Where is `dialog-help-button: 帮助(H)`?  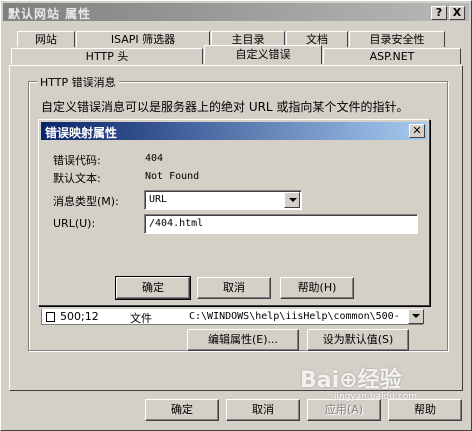
dialog-help-button: 帮助(H) is located at coordinates (317, 288).